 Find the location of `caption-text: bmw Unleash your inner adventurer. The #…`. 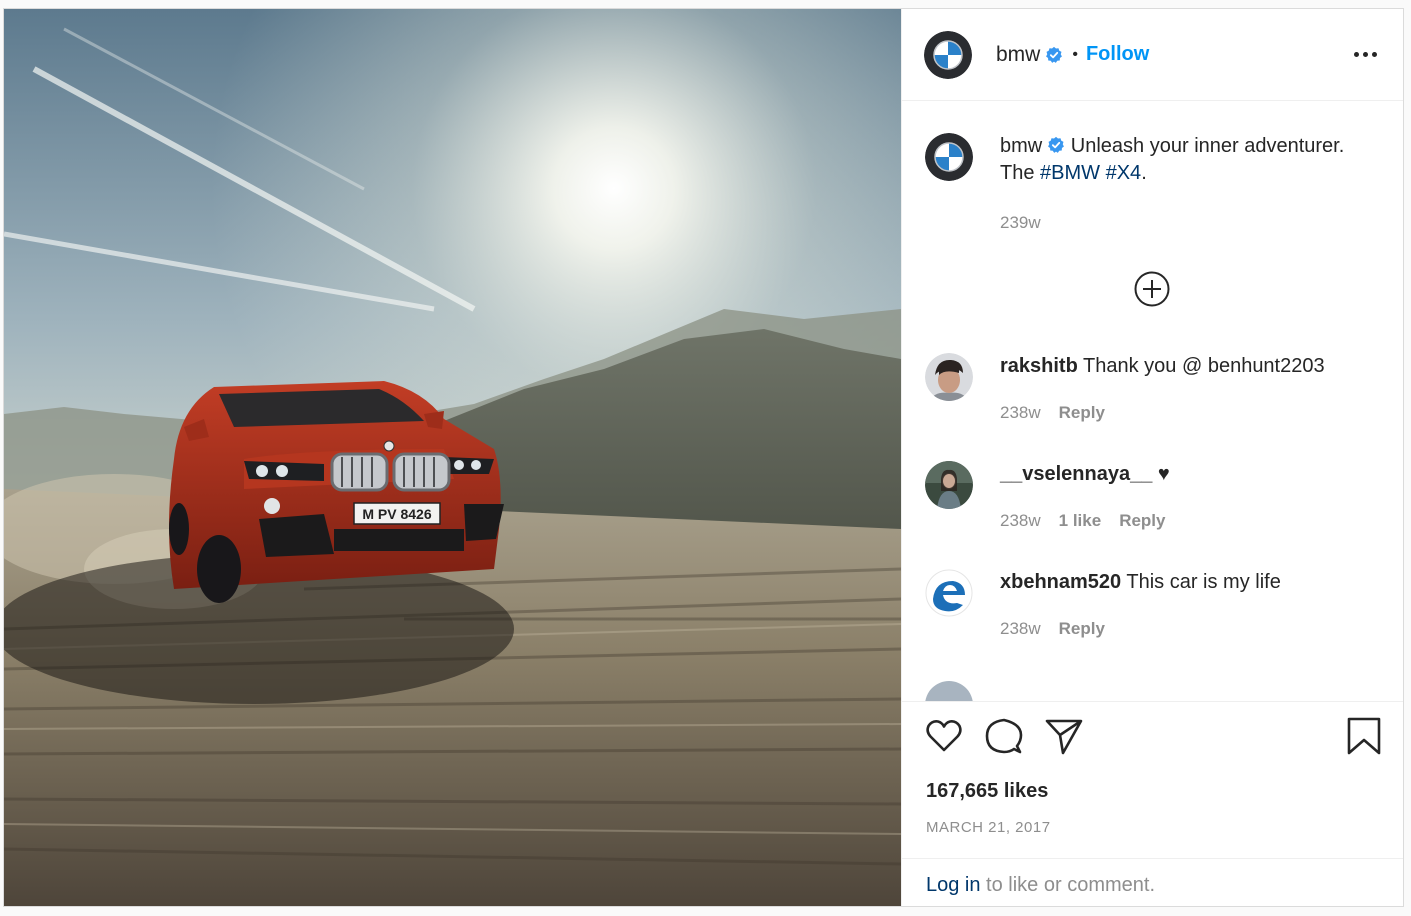

caption-text: bmw Unleash your inner adventurer. The #… is located at coordinates (1186, 160).